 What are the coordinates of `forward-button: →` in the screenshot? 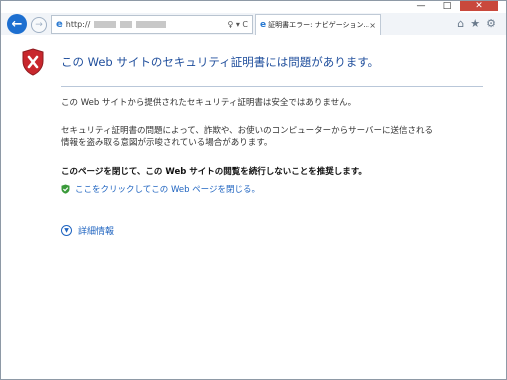 It's located at (39, 25).